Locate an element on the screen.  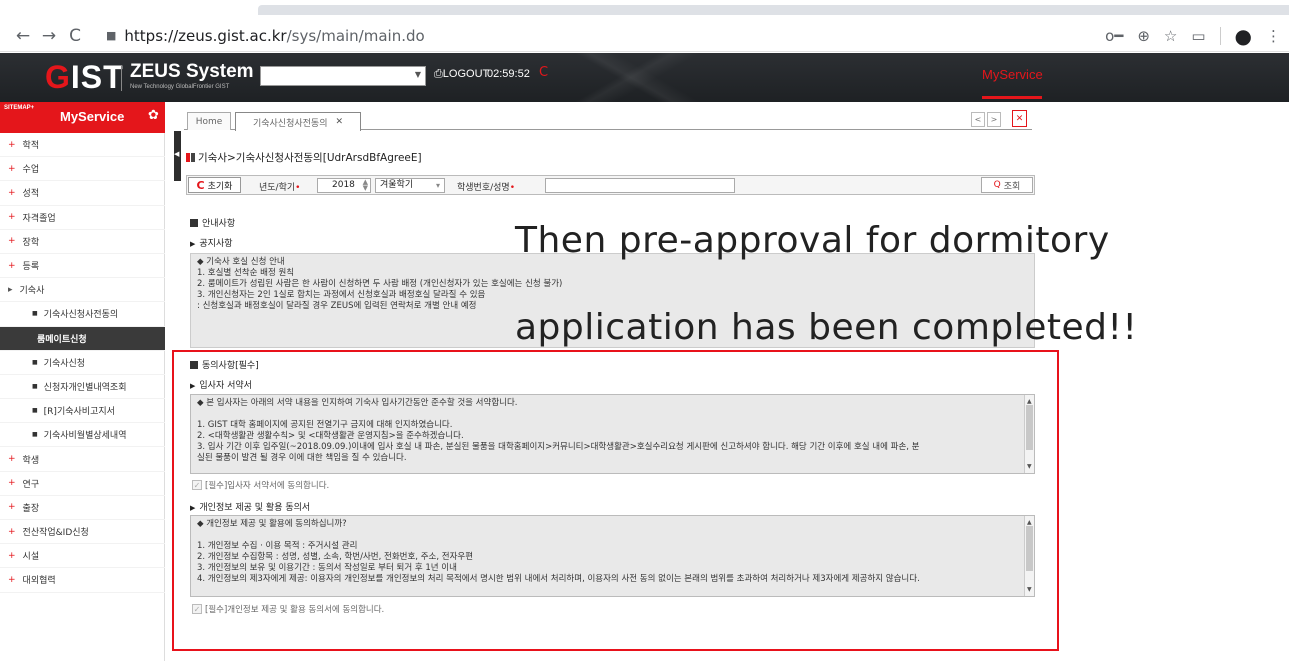
chevron-down-icon: ▾ is located at coordinates (437, 185).